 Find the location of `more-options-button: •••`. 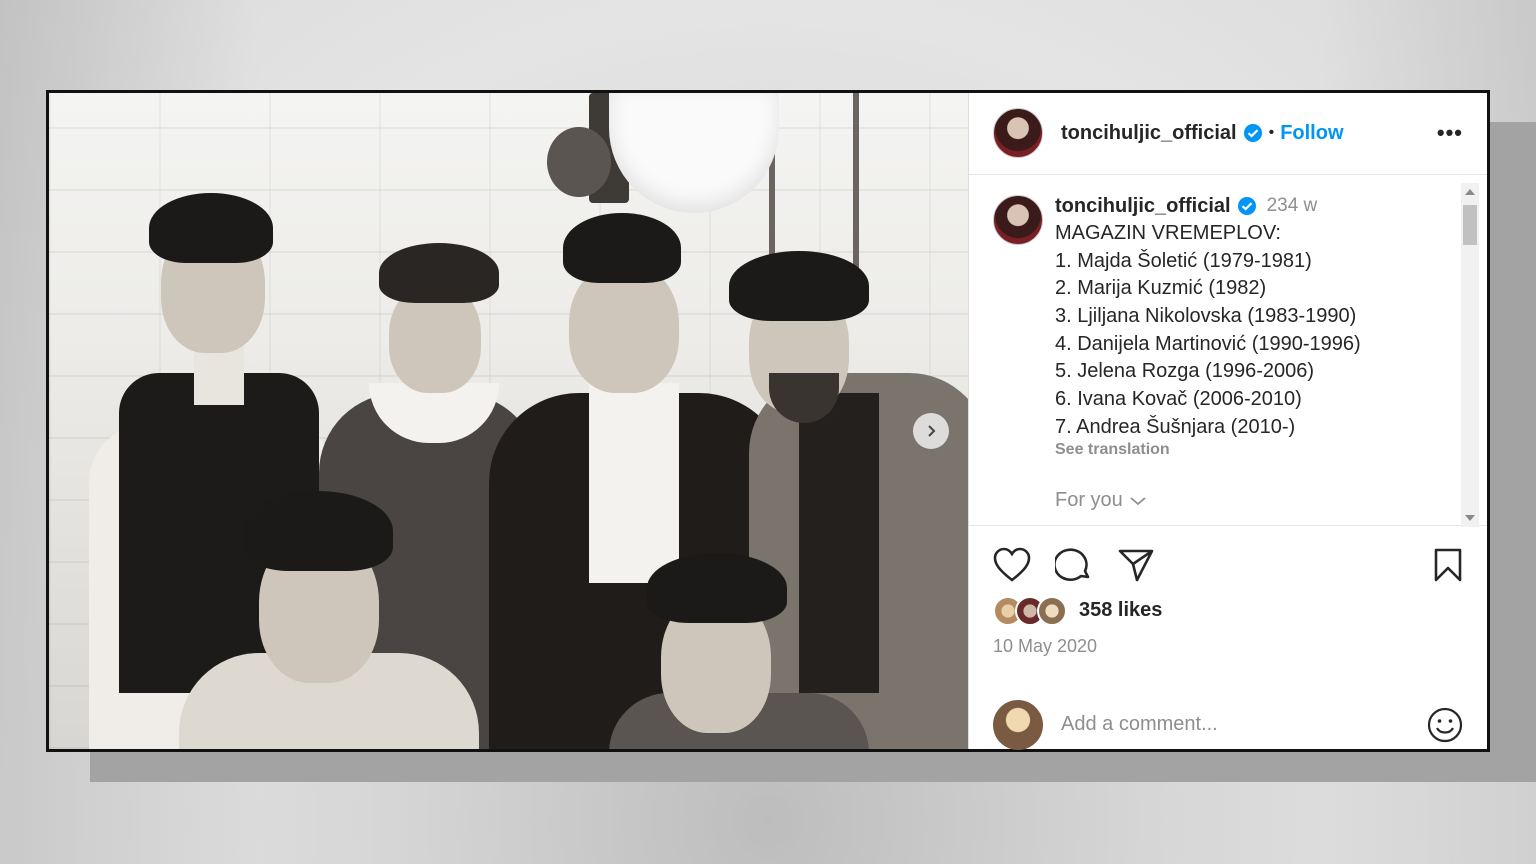

more-options-button: ••• is located at coordinates (1450, 133).